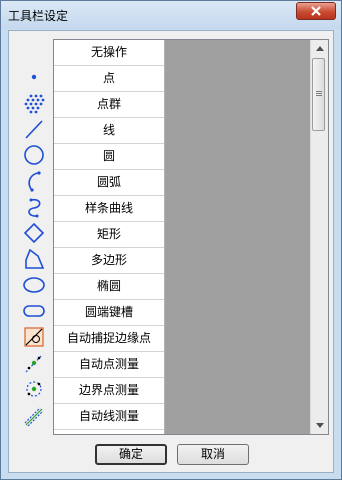 This screenshot has width=342, height=480. Describe the element at coordinates (34, 77) in the screenshot. I see `point-icon` at that location.